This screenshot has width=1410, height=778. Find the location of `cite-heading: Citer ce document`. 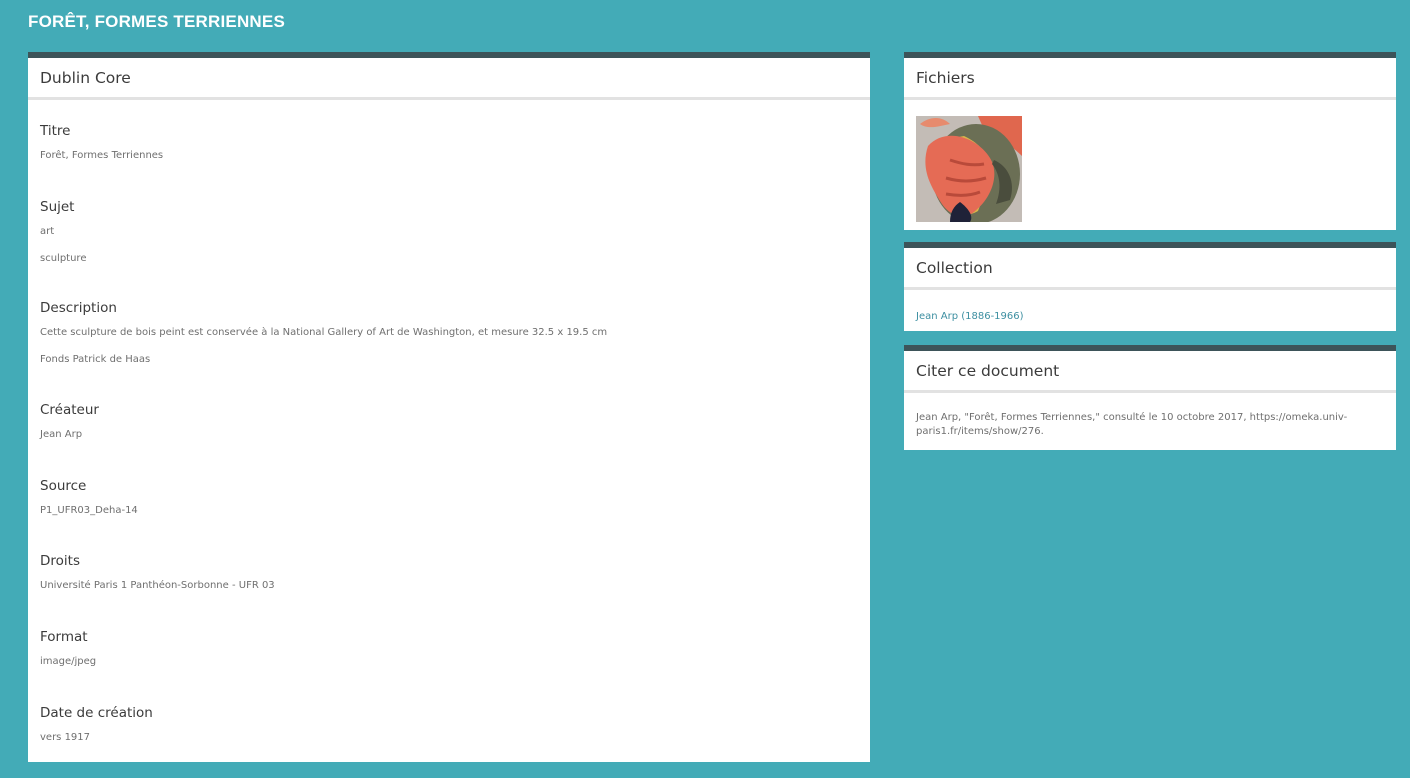

cite-heading: Citer ce document is located at coordinates (1150, 372).